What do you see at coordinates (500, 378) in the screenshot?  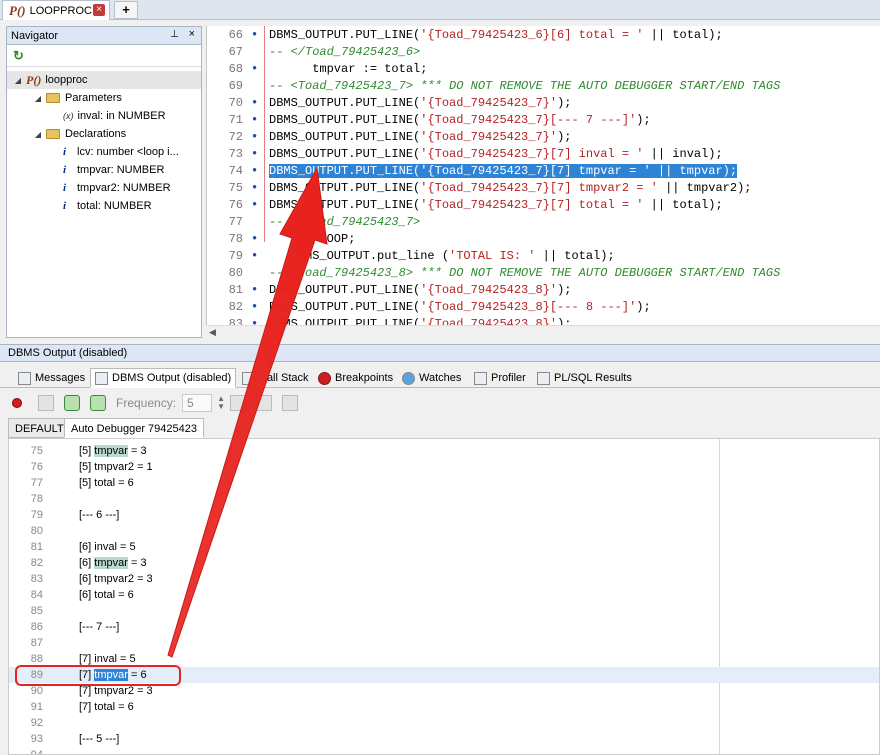 I see `tab-profiler: Profiler` at bounding box center [500, 378].